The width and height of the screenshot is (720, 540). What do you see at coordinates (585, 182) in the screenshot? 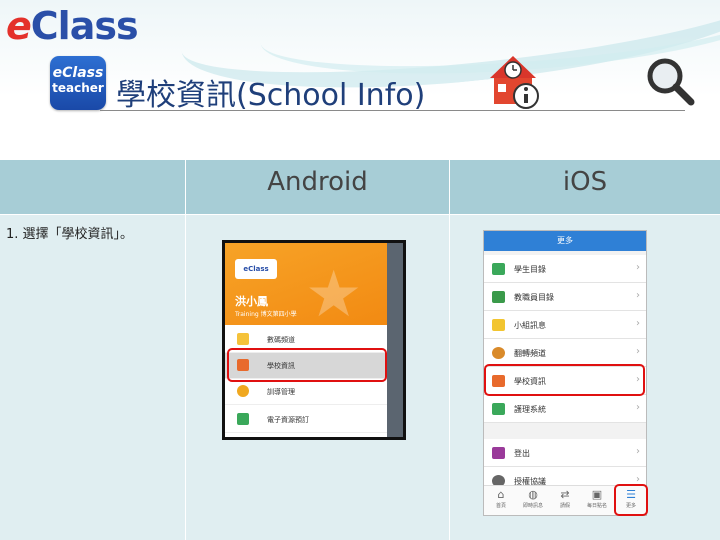
I see `column-header: iOS` at bounding box center [585, 182].